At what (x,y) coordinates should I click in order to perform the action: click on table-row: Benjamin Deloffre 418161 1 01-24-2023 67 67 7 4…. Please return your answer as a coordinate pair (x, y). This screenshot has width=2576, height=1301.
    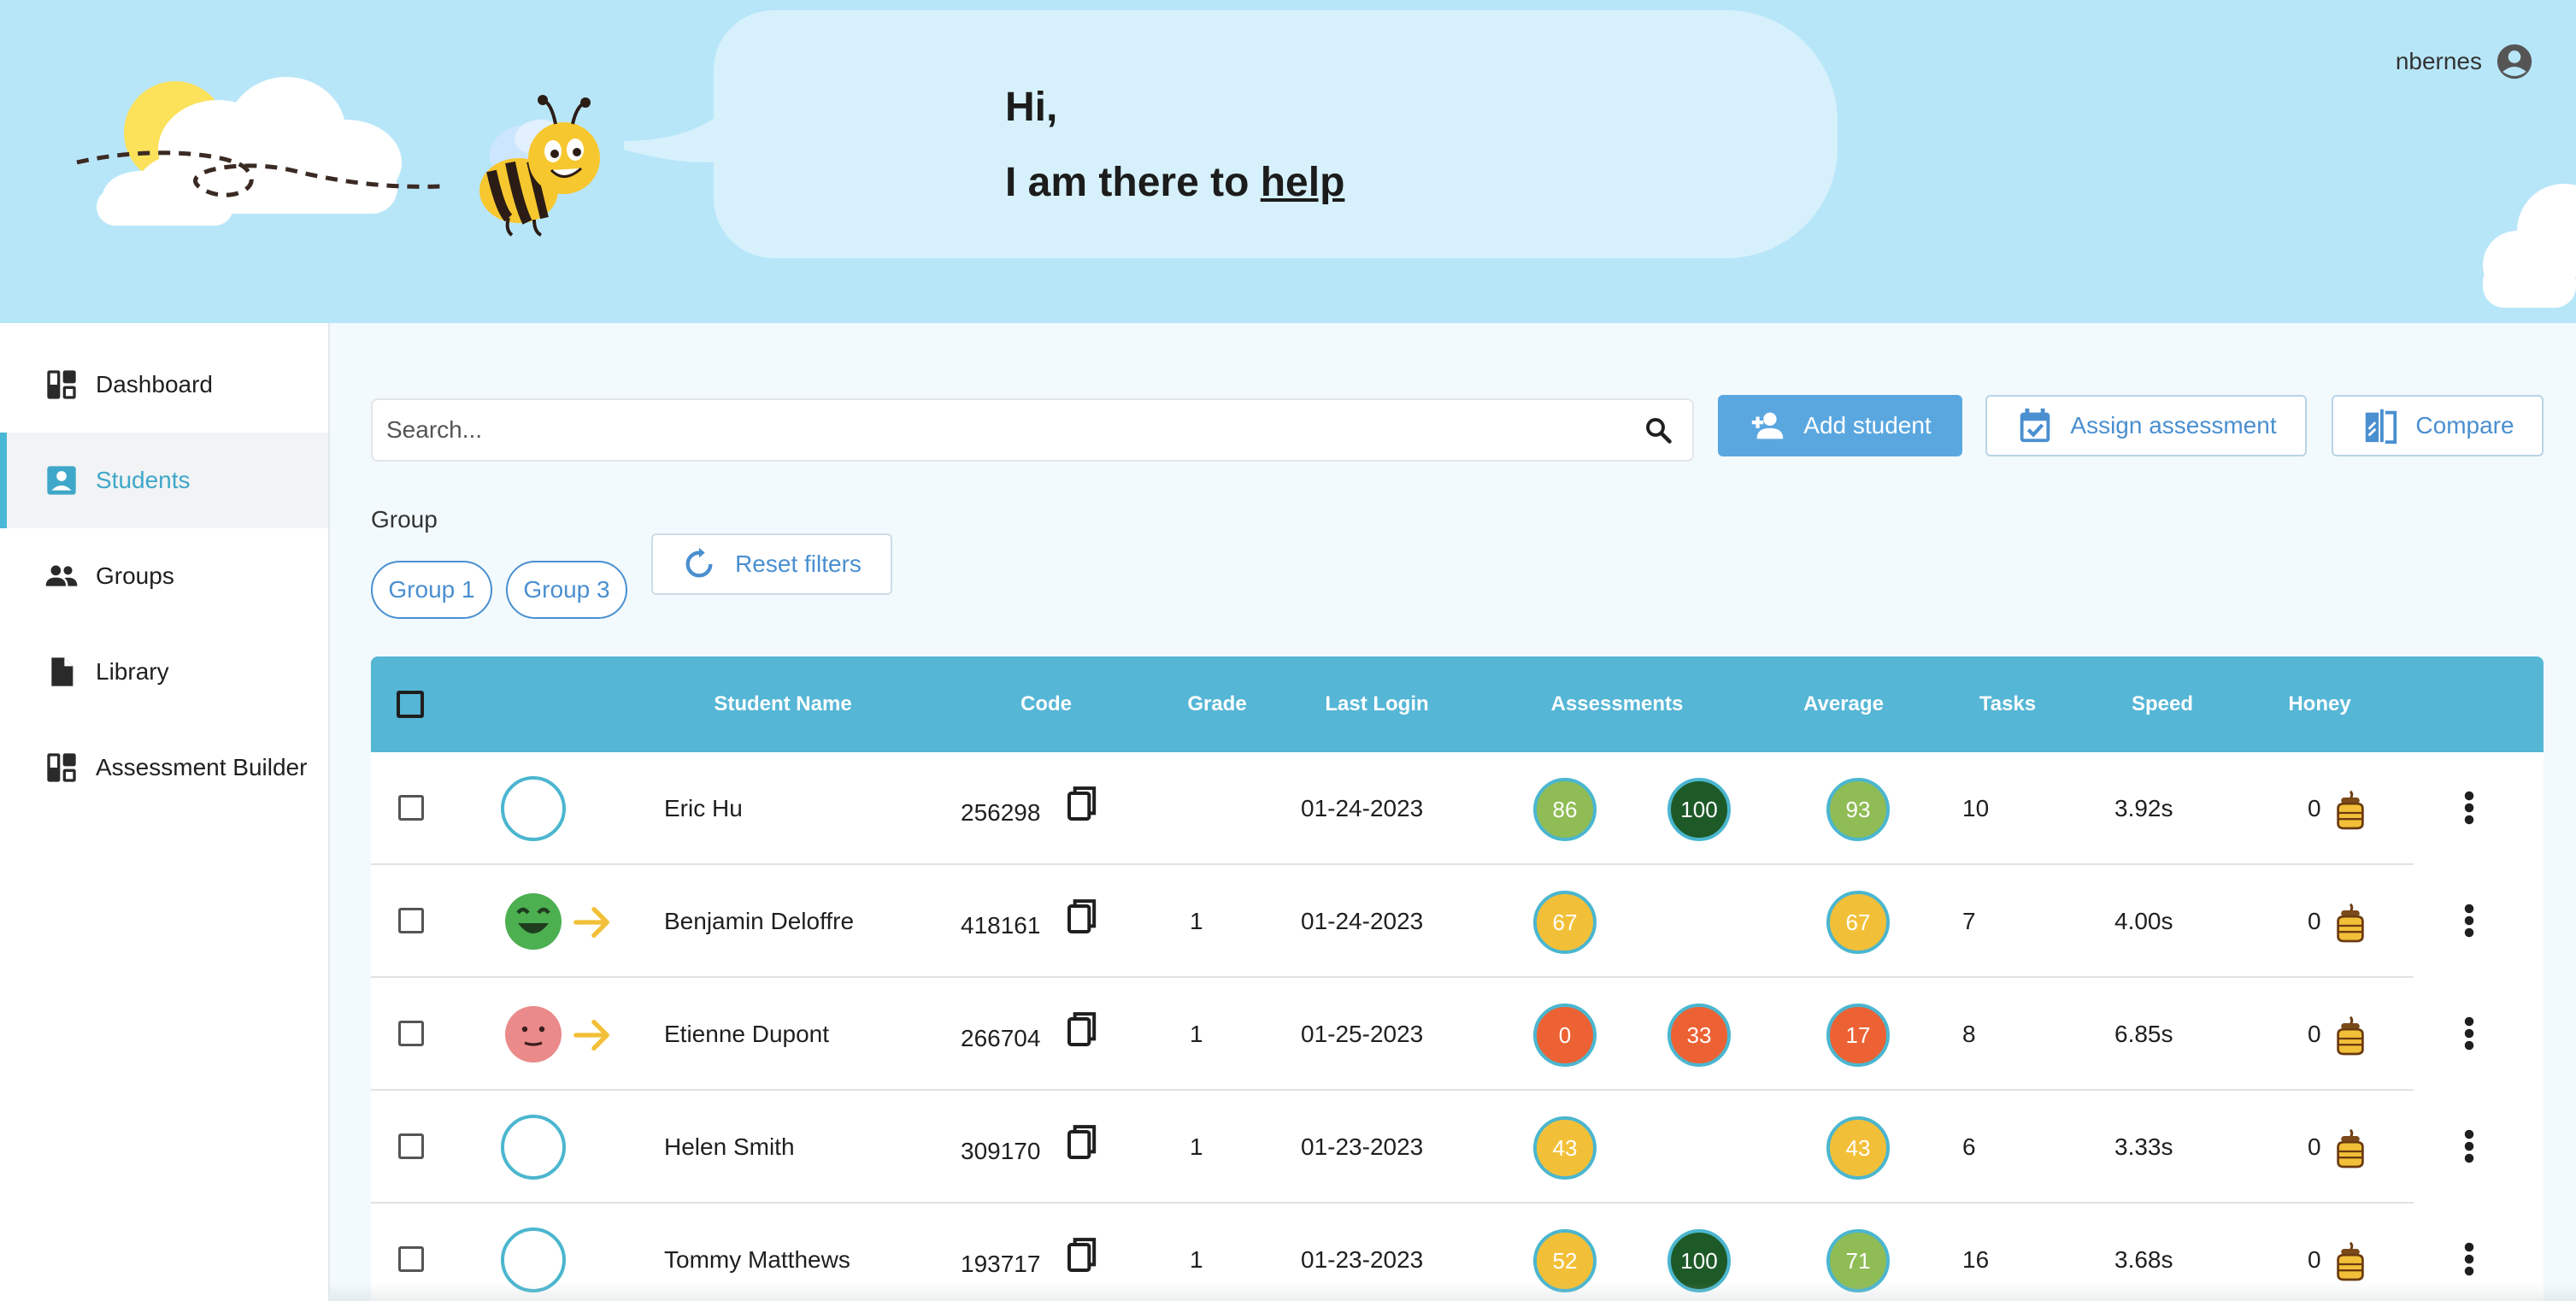
    Looking at the image, I should click on (1457, 921).